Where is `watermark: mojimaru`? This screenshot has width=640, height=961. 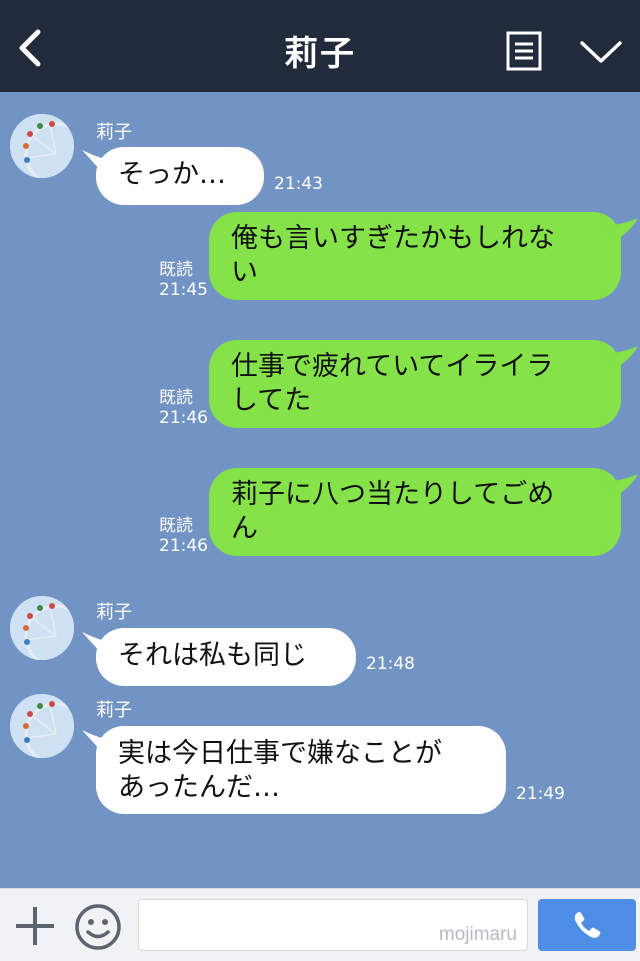
watermark: mojimaru is located at coordinates (477, 934).